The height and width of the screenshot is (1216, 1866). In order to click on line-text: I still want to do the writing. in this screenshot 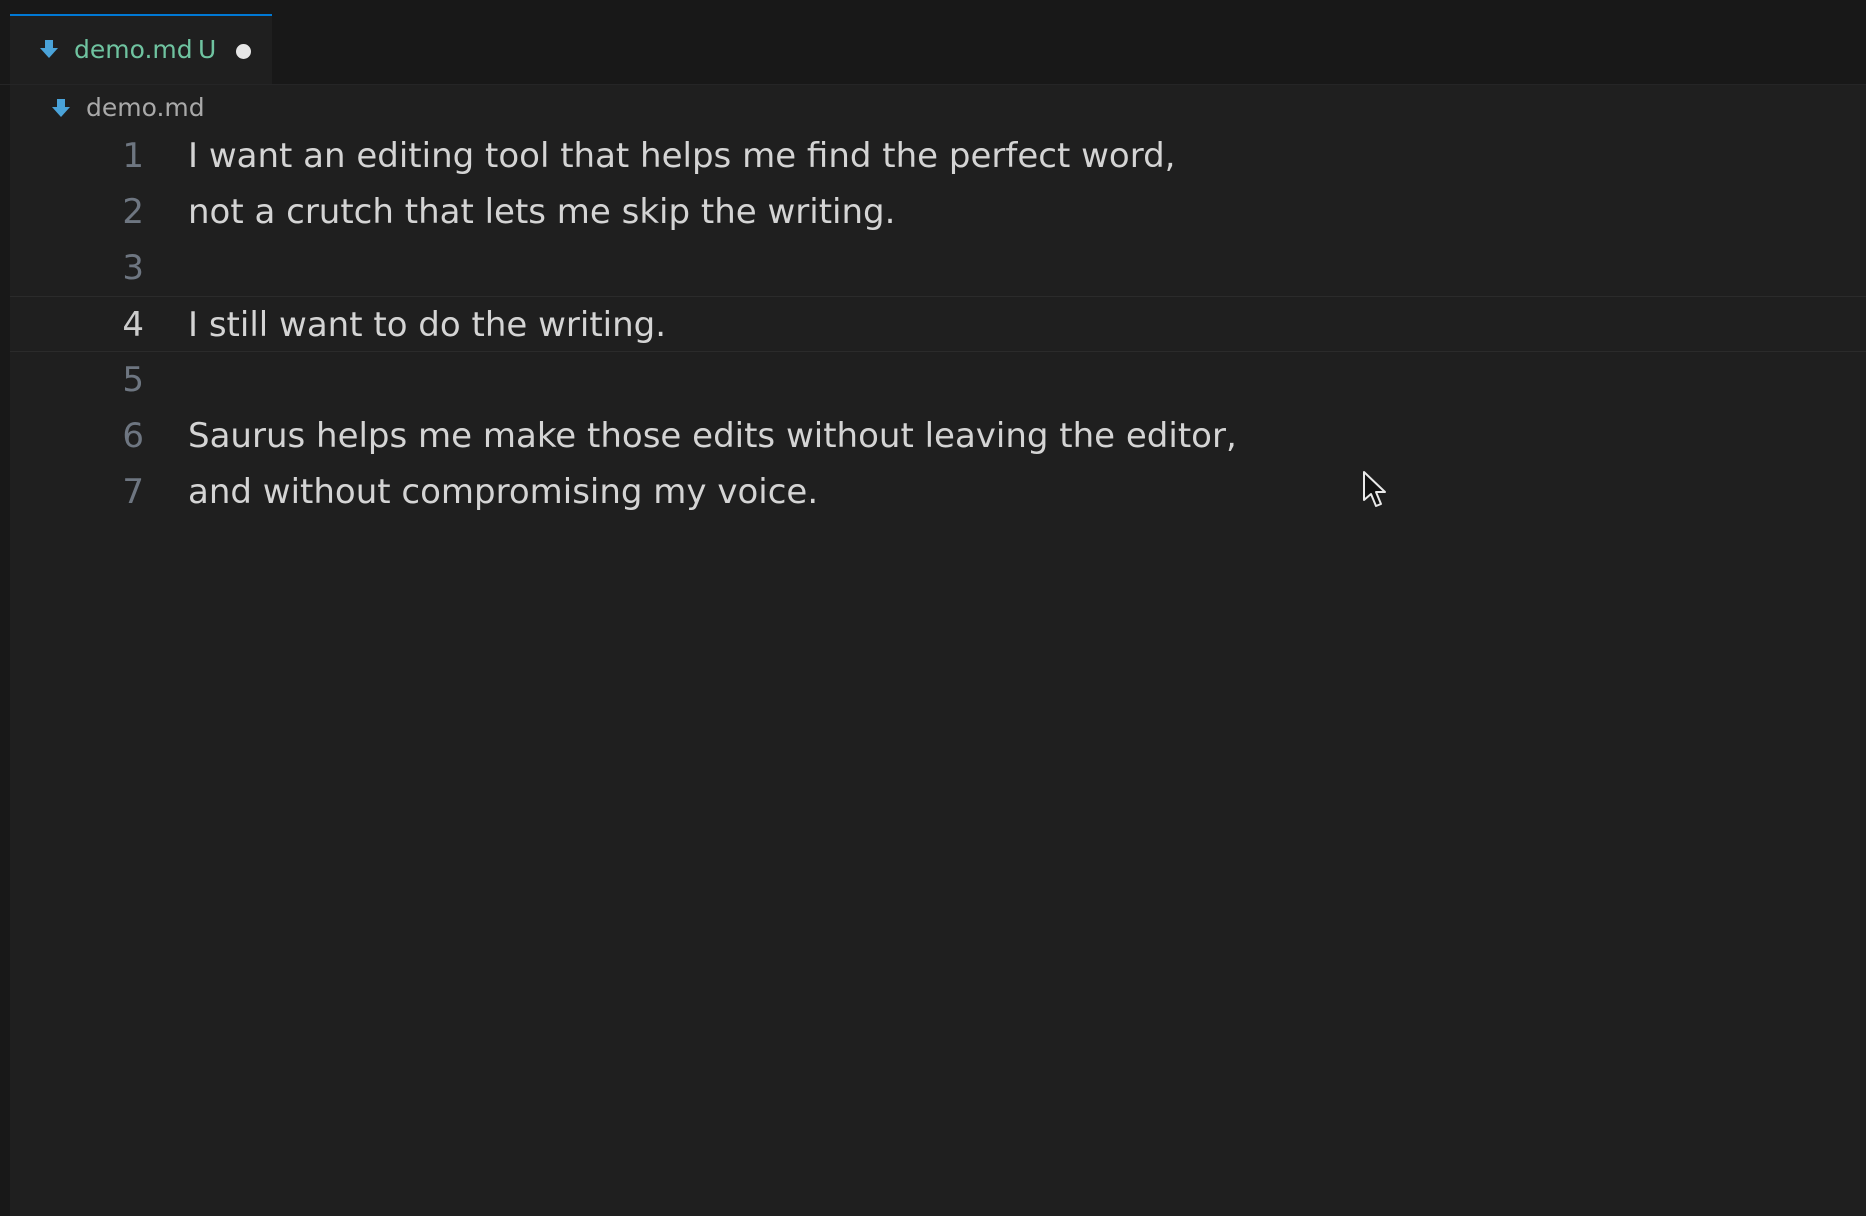, I will do `click(427, 325)`.